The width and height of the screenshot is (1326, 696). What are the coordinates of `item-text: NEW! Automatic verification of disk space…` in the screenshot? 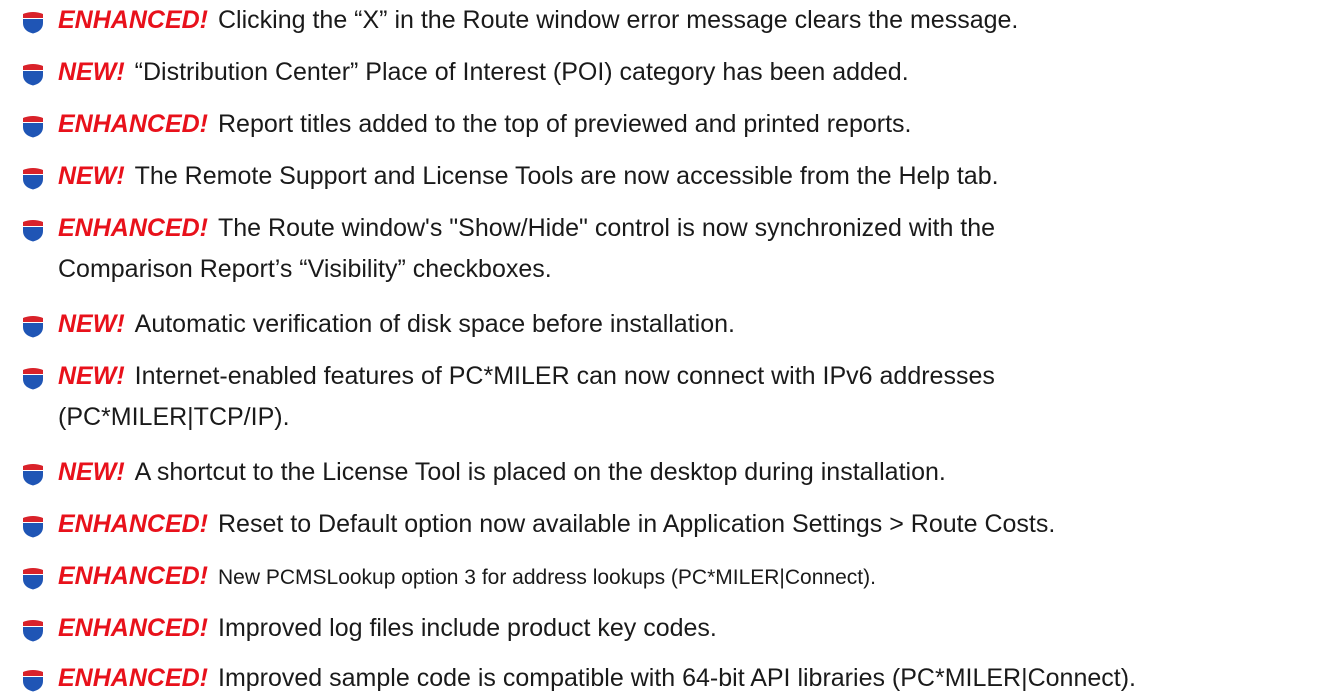 It's located at (396, 324).